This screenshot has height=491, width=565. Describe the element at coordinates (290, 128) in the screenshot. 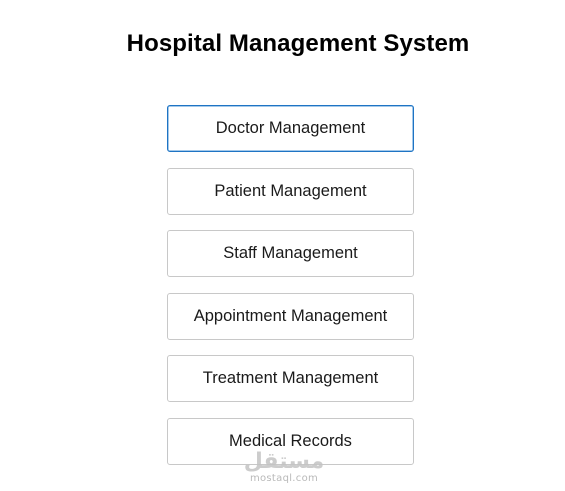

I see `doctor-management-button: Doctor Management` at that location.